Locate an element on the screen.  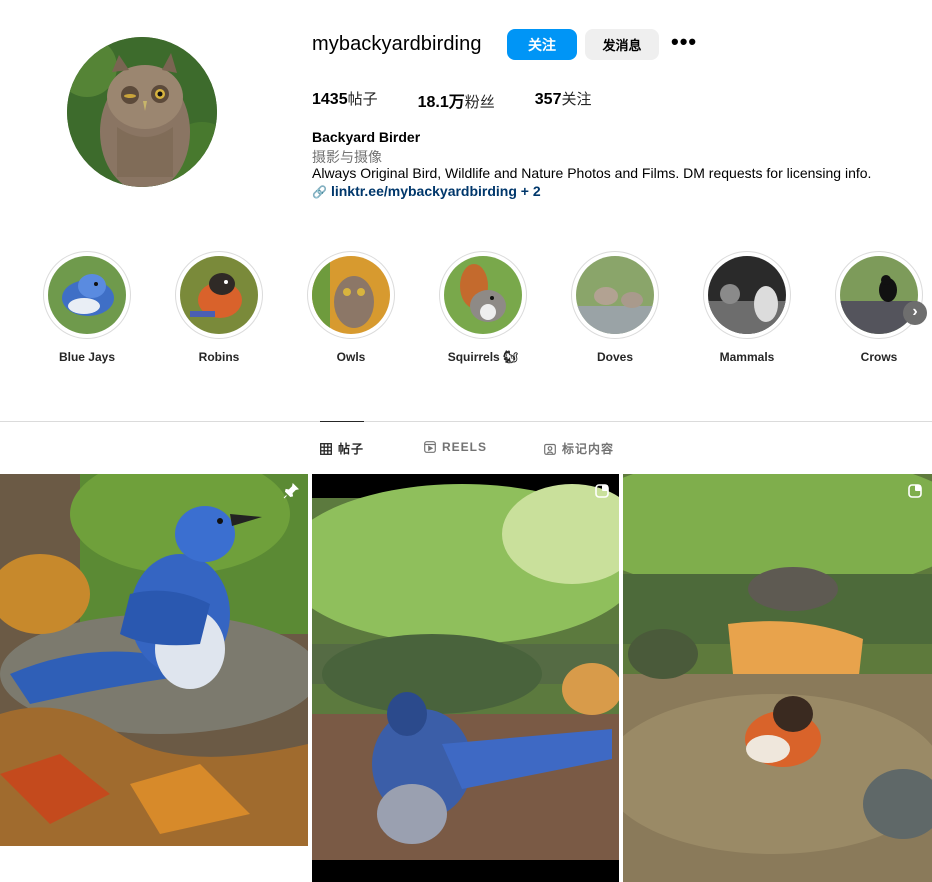
stat-following: 357关注 is located at coordinates (563, 100).